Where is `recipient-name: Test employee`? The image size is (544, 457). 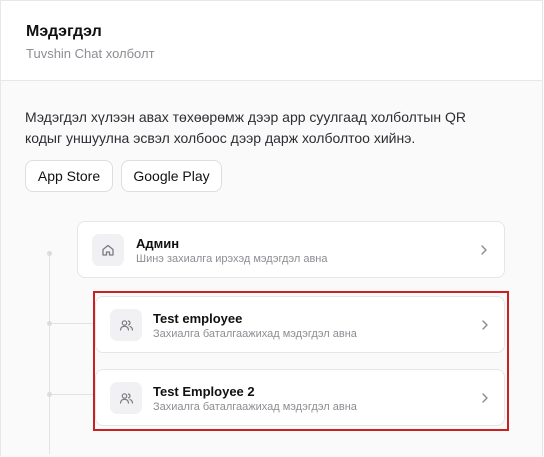
recipient-name: Test employee is located at coordinates (198, 318).